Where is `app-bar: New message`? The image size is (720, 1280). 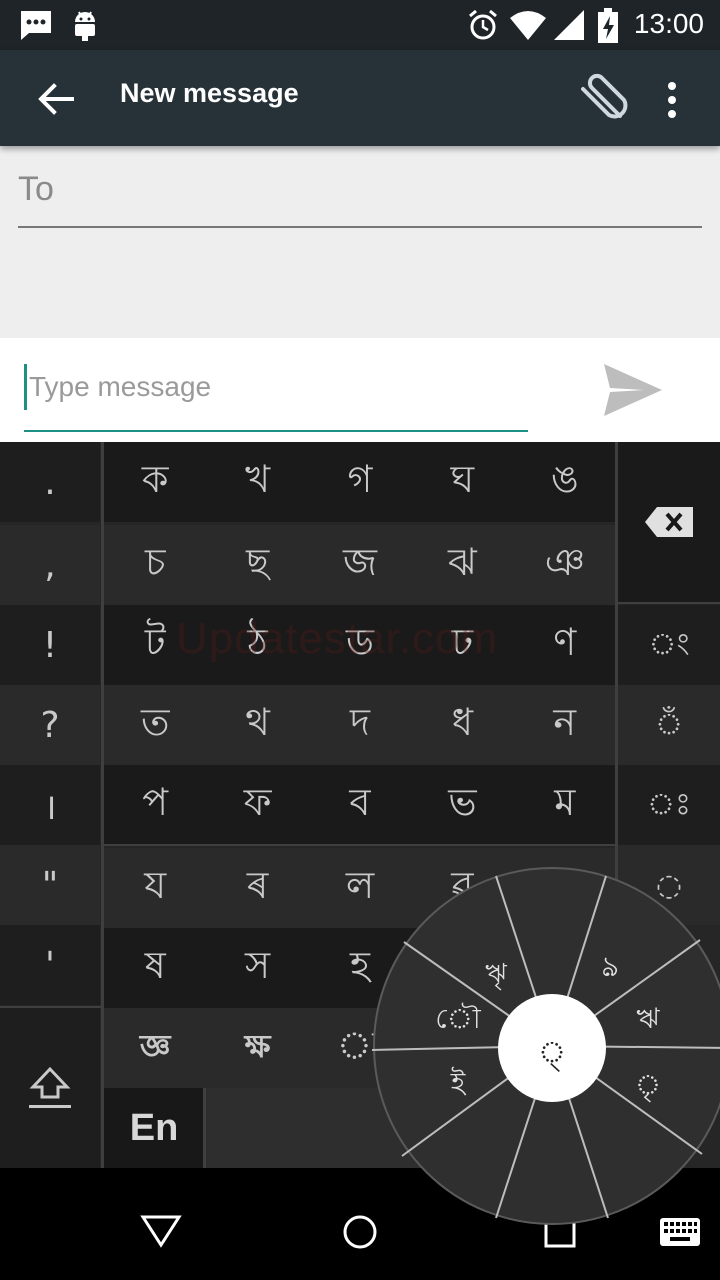 app-bar: New message is located at coordinates (360, 98).